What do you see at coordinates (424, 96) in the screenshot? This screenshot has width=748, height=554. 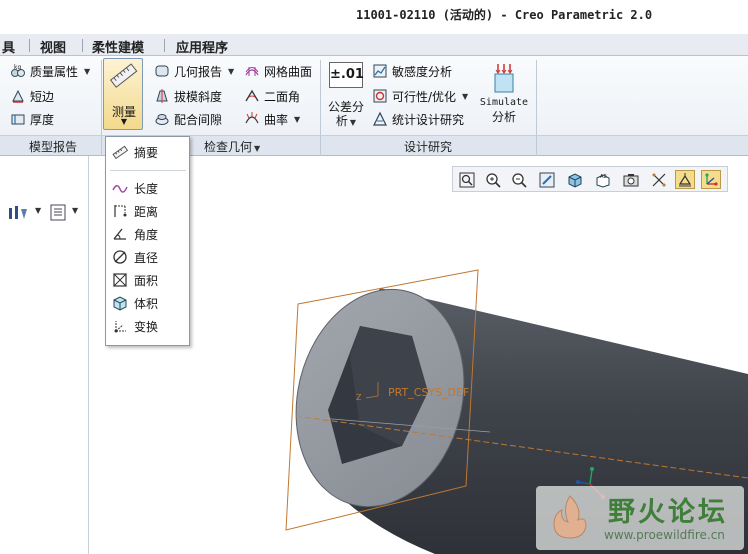 I see `feasibility-optimization-label: 可行性/优化` at bounding box center [424, 96].